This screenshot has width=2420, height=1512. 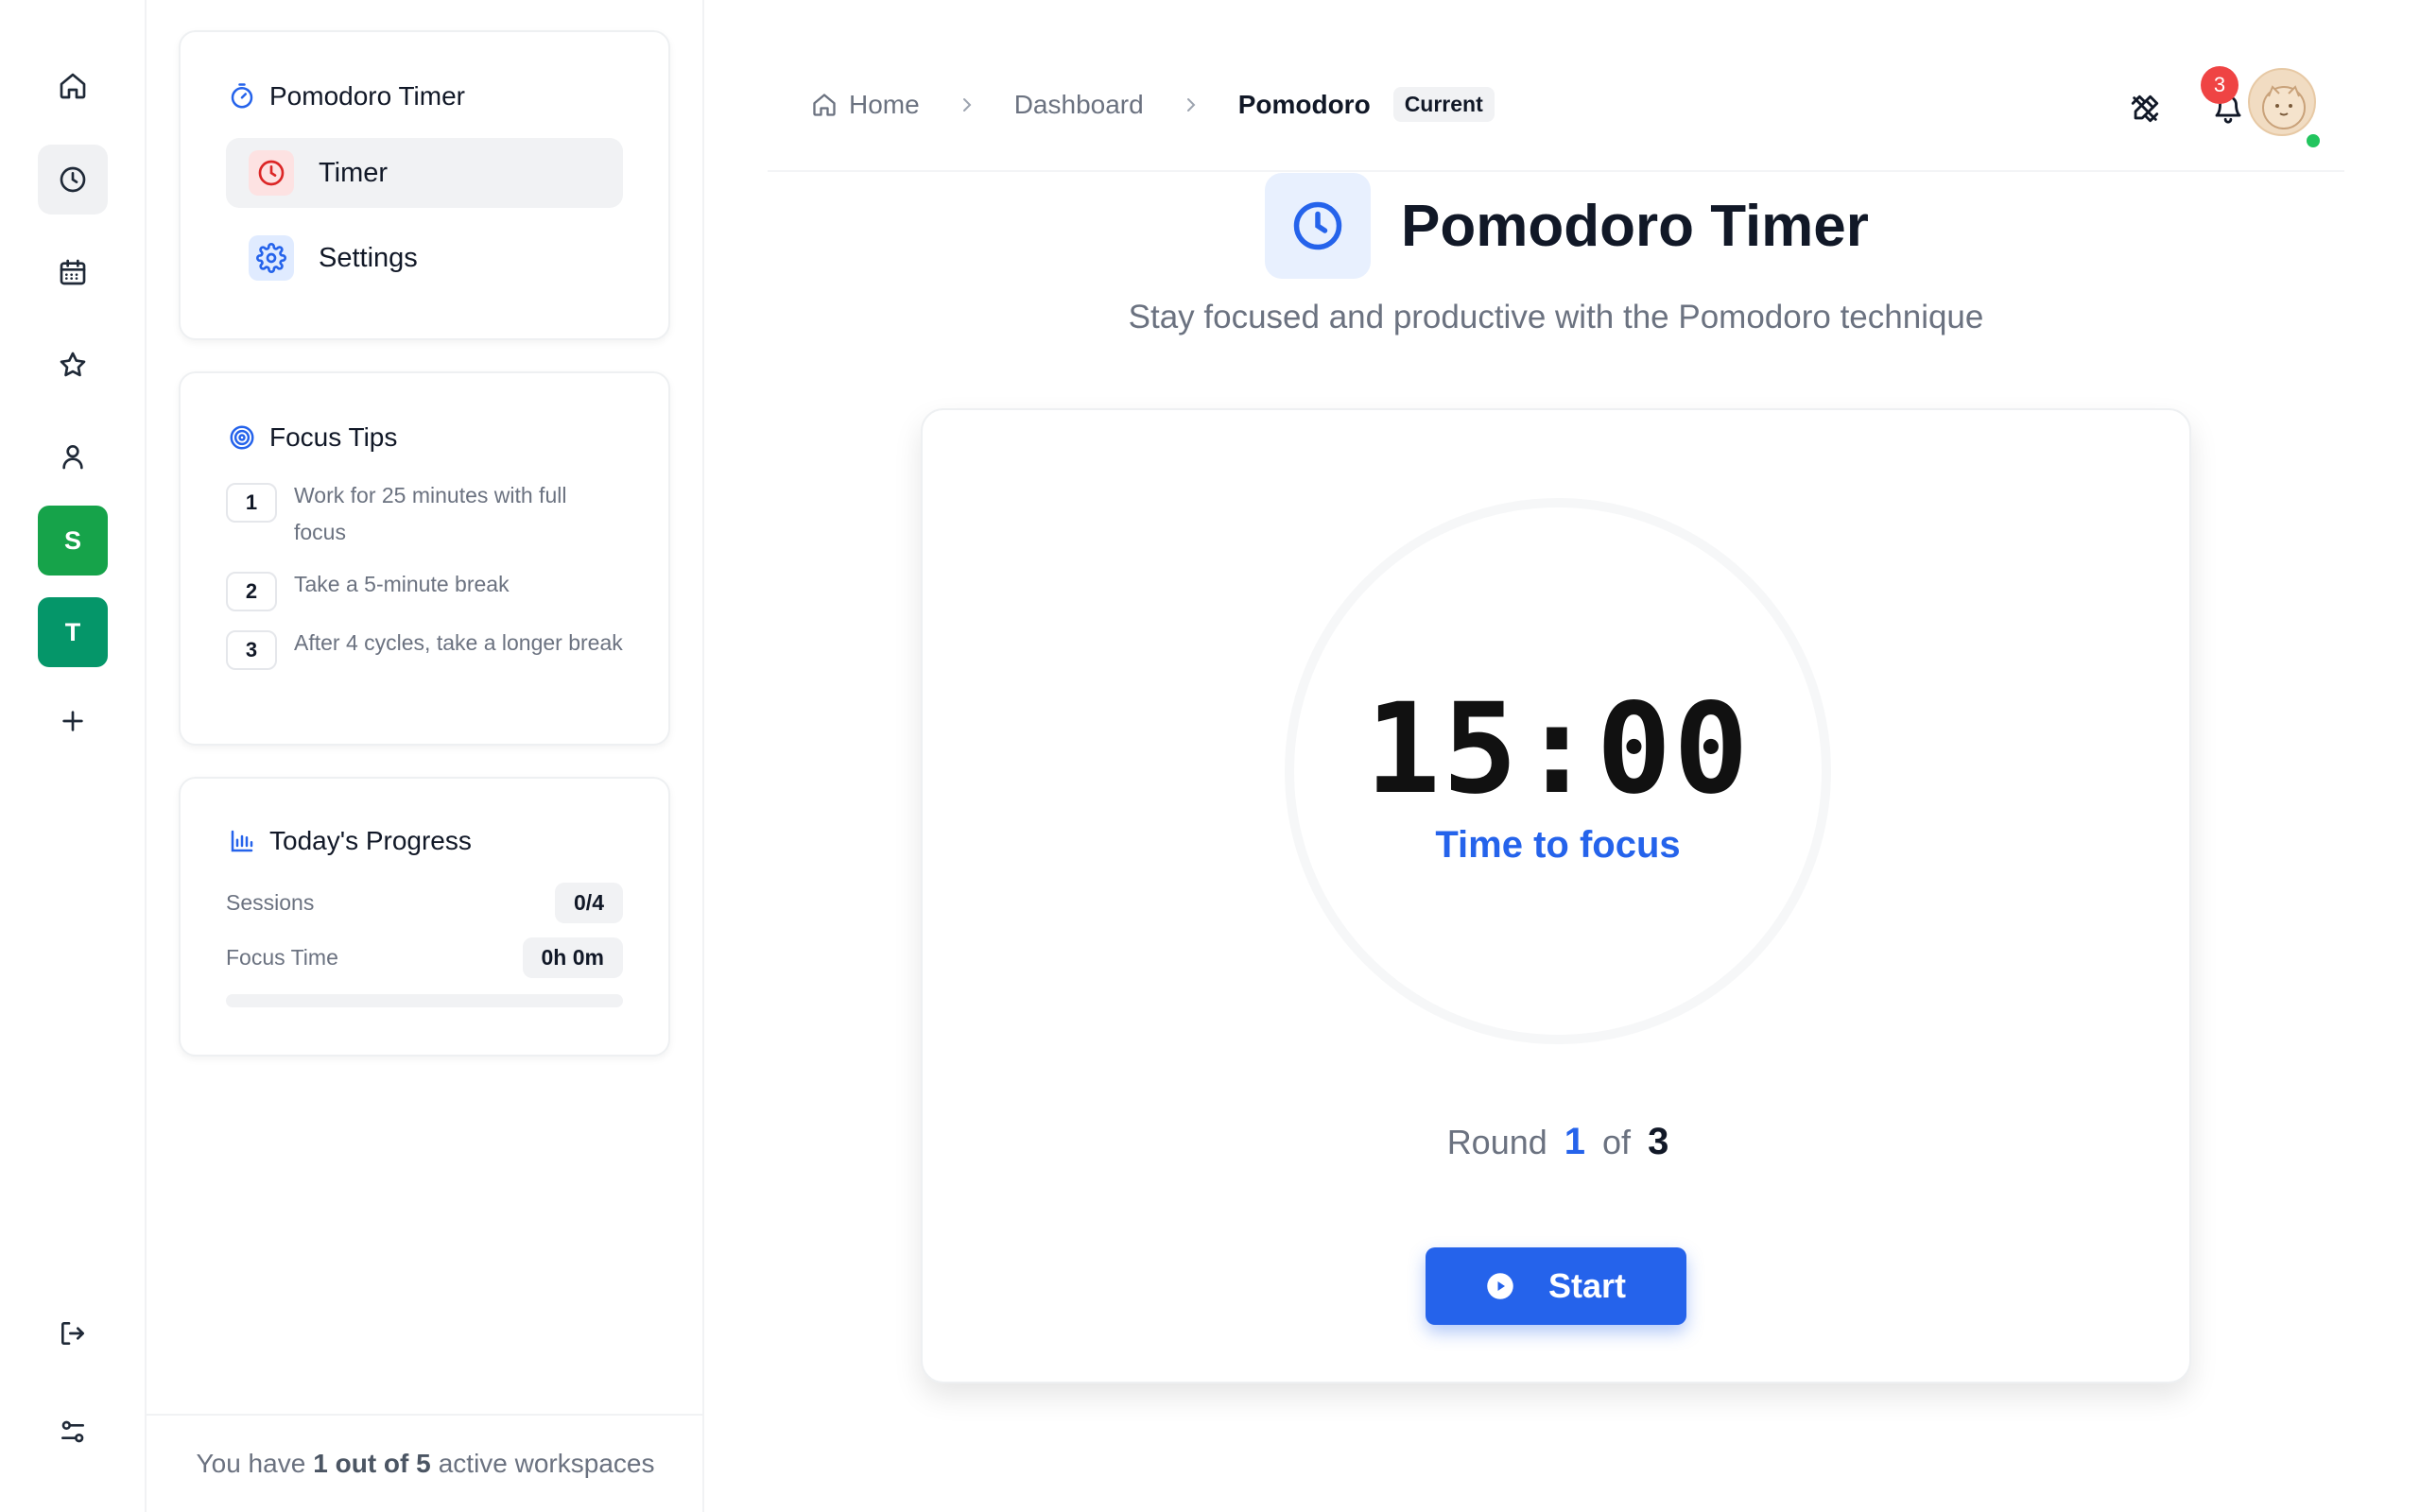 I want to click on sidebar-item-label: Timer, so click(x=354, y=172).